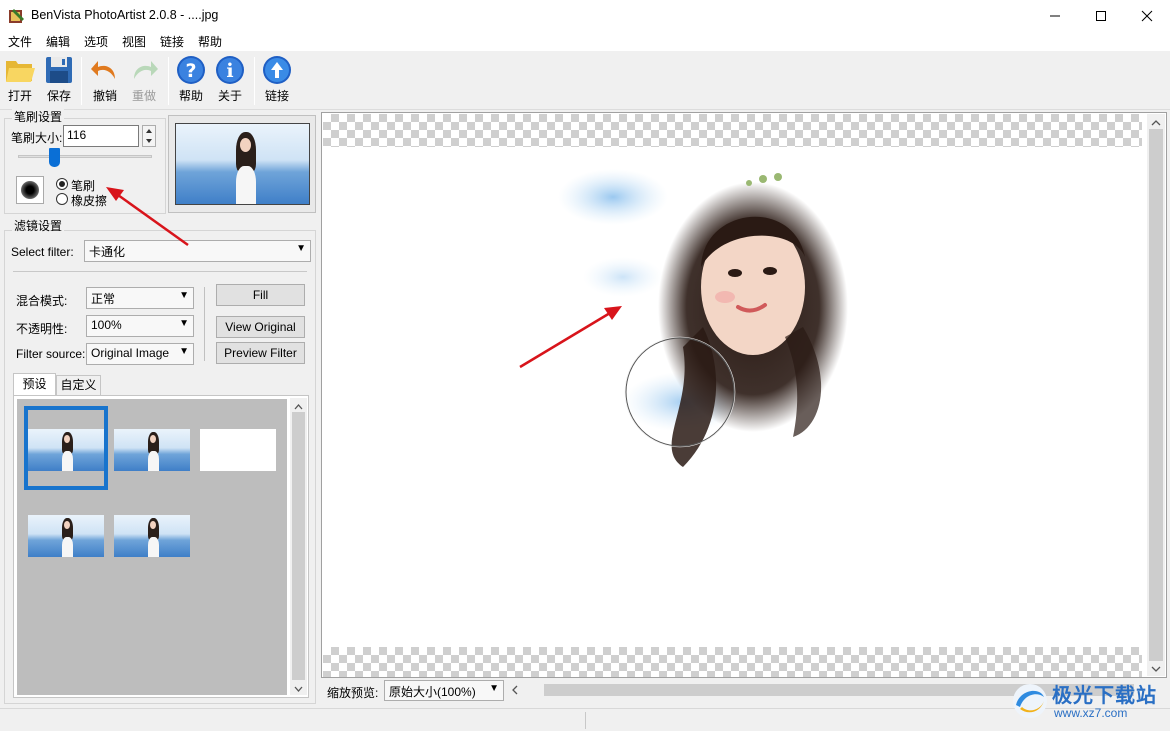  I want to click on preset-scrollbar, so click(298, 546).